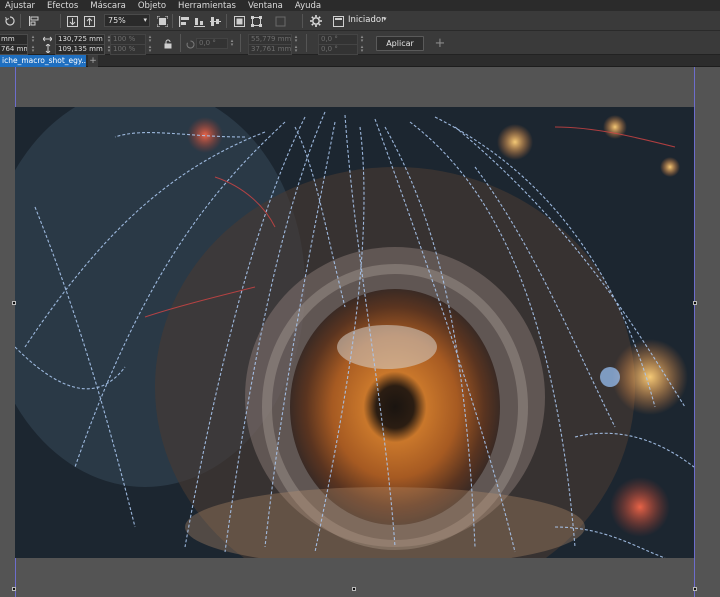 Image resolution: width=720 pixels, height=597 pixels. I want to click on align-bottom-icon, so click(199, 21).